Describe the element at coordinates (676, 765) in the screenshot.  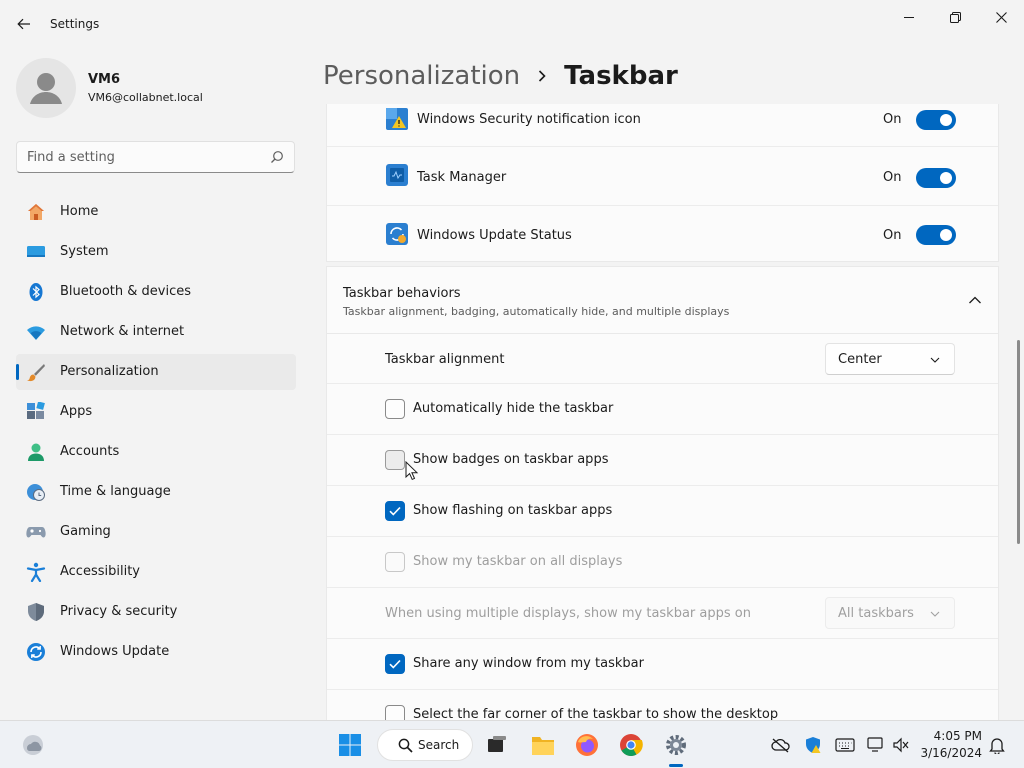
I see `active-app-indicator` at that location.